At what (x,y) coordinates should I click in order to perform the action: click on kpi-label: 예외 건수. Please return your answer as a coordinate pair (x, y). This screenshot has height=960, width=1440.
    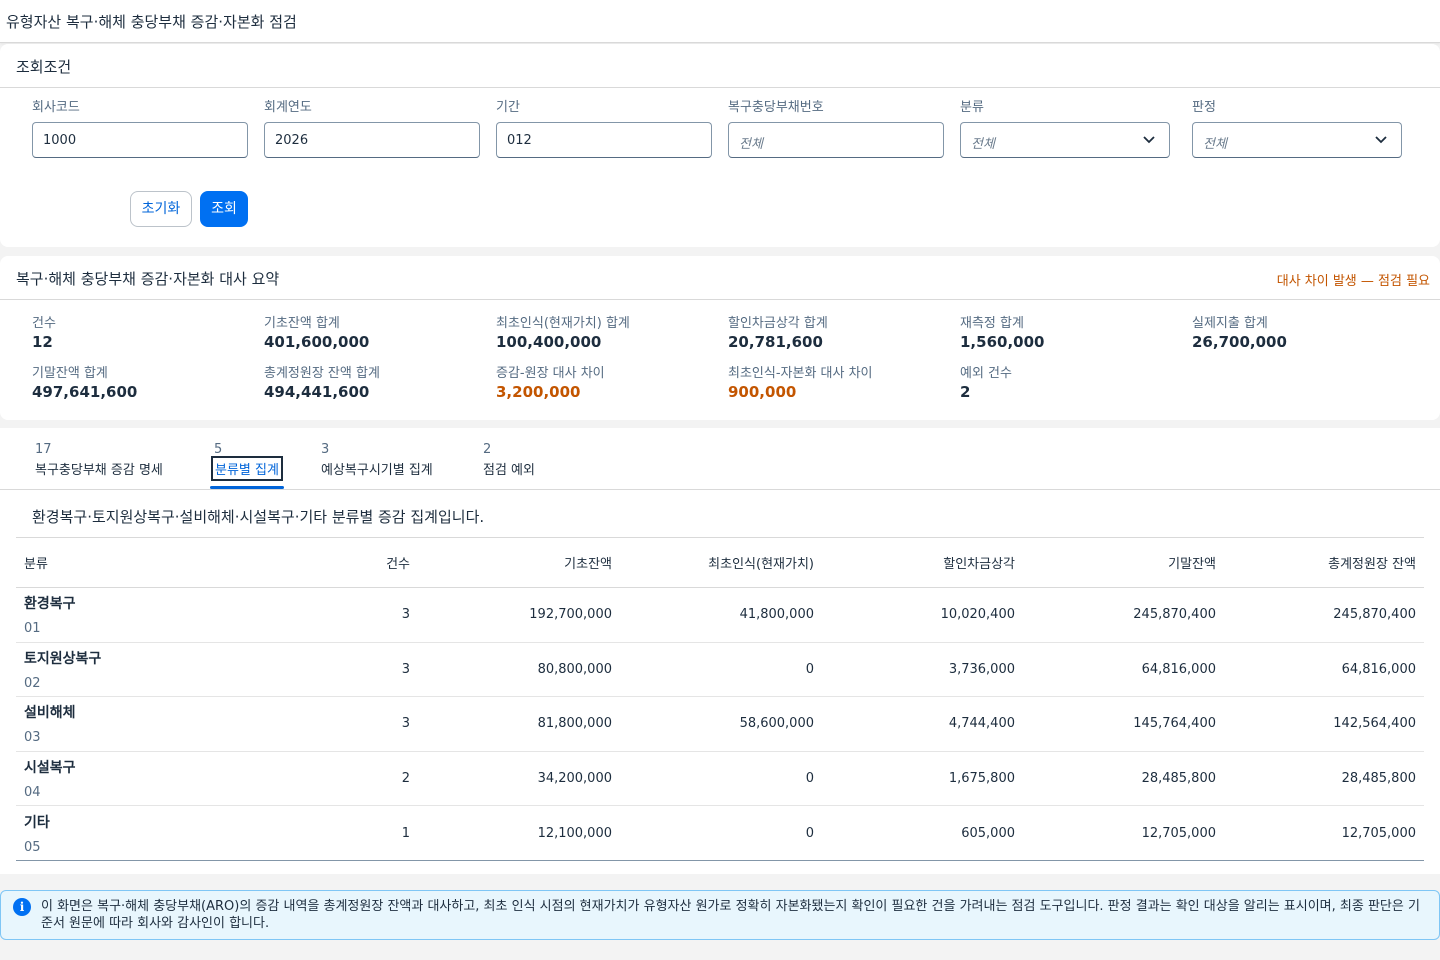
    Looking at the image, I should click on (986, 373).